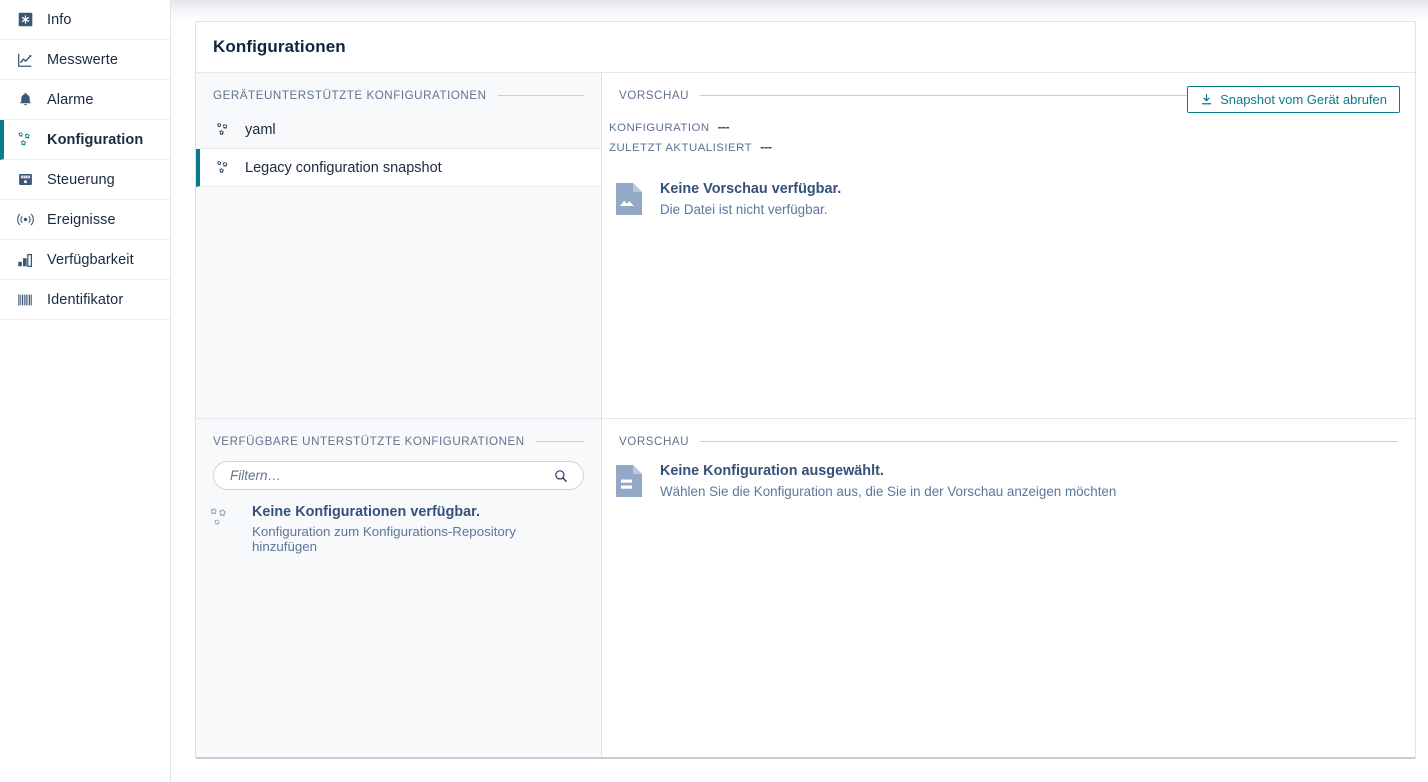  What do you see at coordinates (25, 100) in the screenshot?
I see `bell-icon` at bounding box center [25, 100].